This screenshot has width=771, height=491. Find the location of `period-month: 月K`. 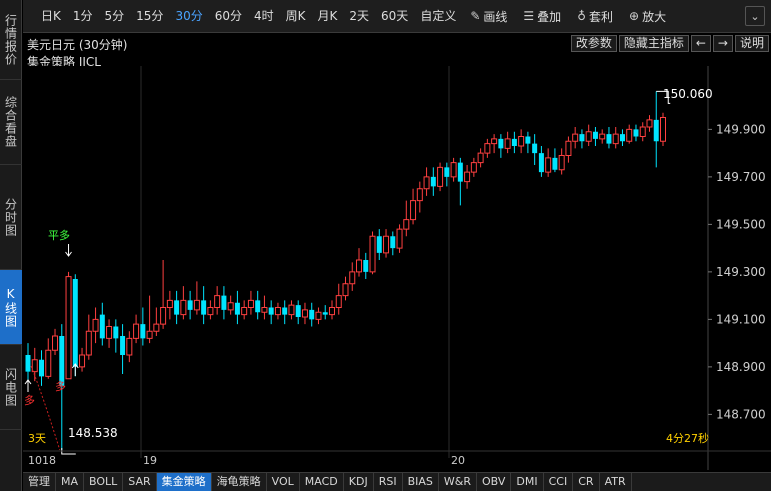

period-month: 月K is located at coordinates (328, 16).